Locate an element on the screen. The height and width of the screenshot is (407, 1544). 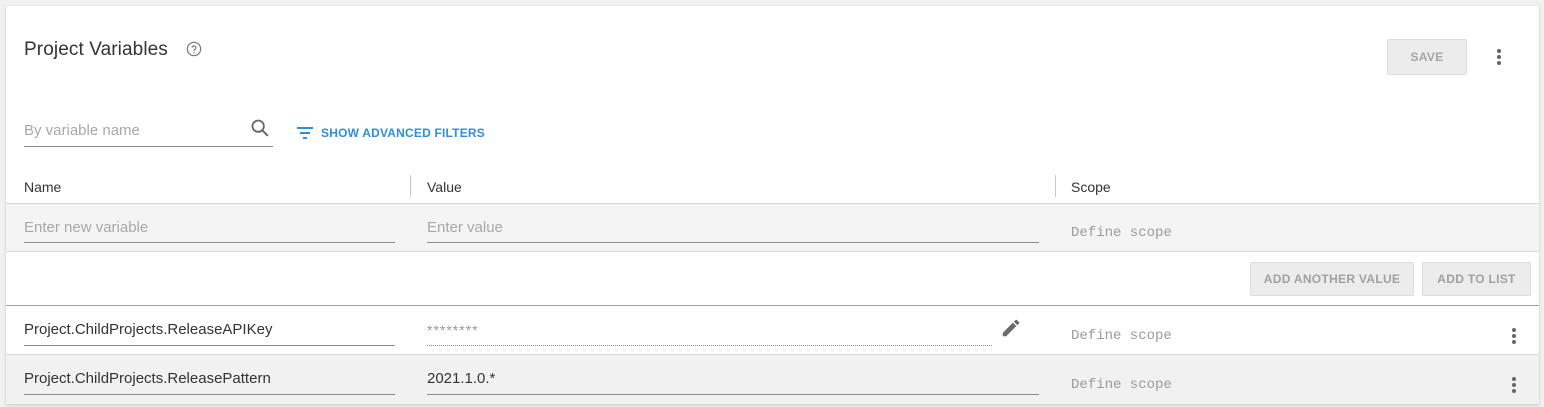
column-header-scope: Scope is located at coordinates (1091, 187).